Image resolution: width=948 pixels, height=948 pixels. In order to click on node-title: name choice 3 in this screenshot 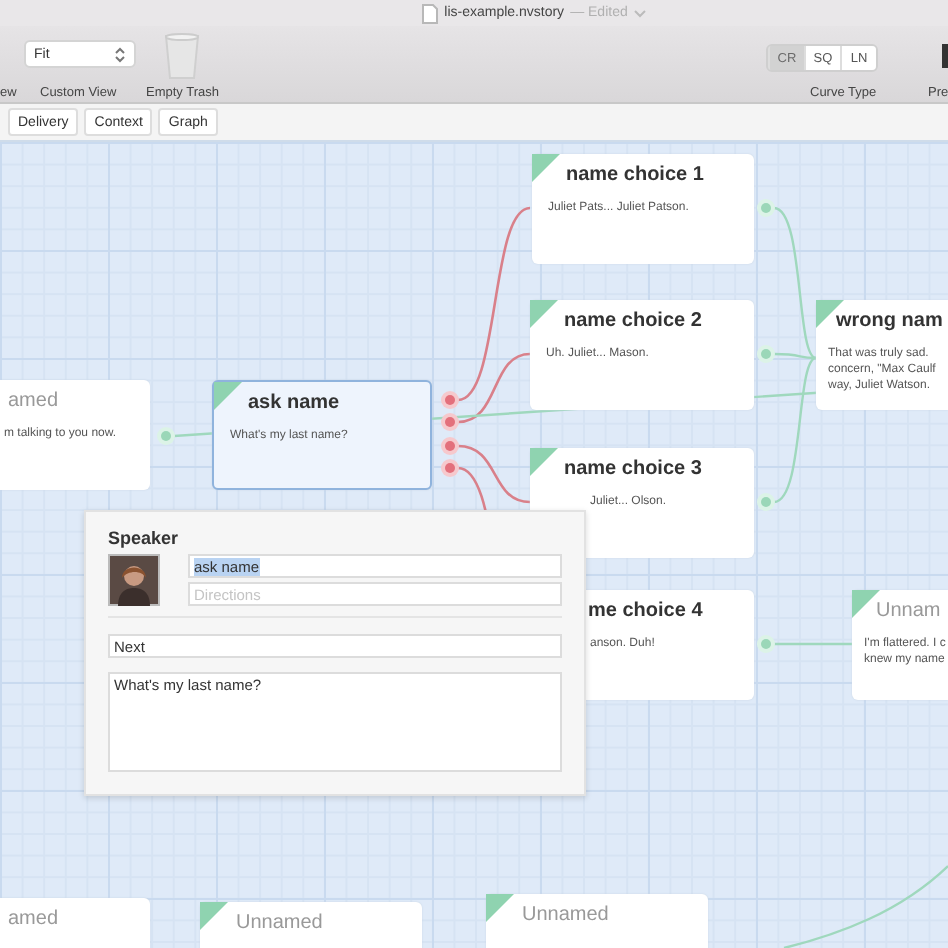, I will do `click(633, 469)`.